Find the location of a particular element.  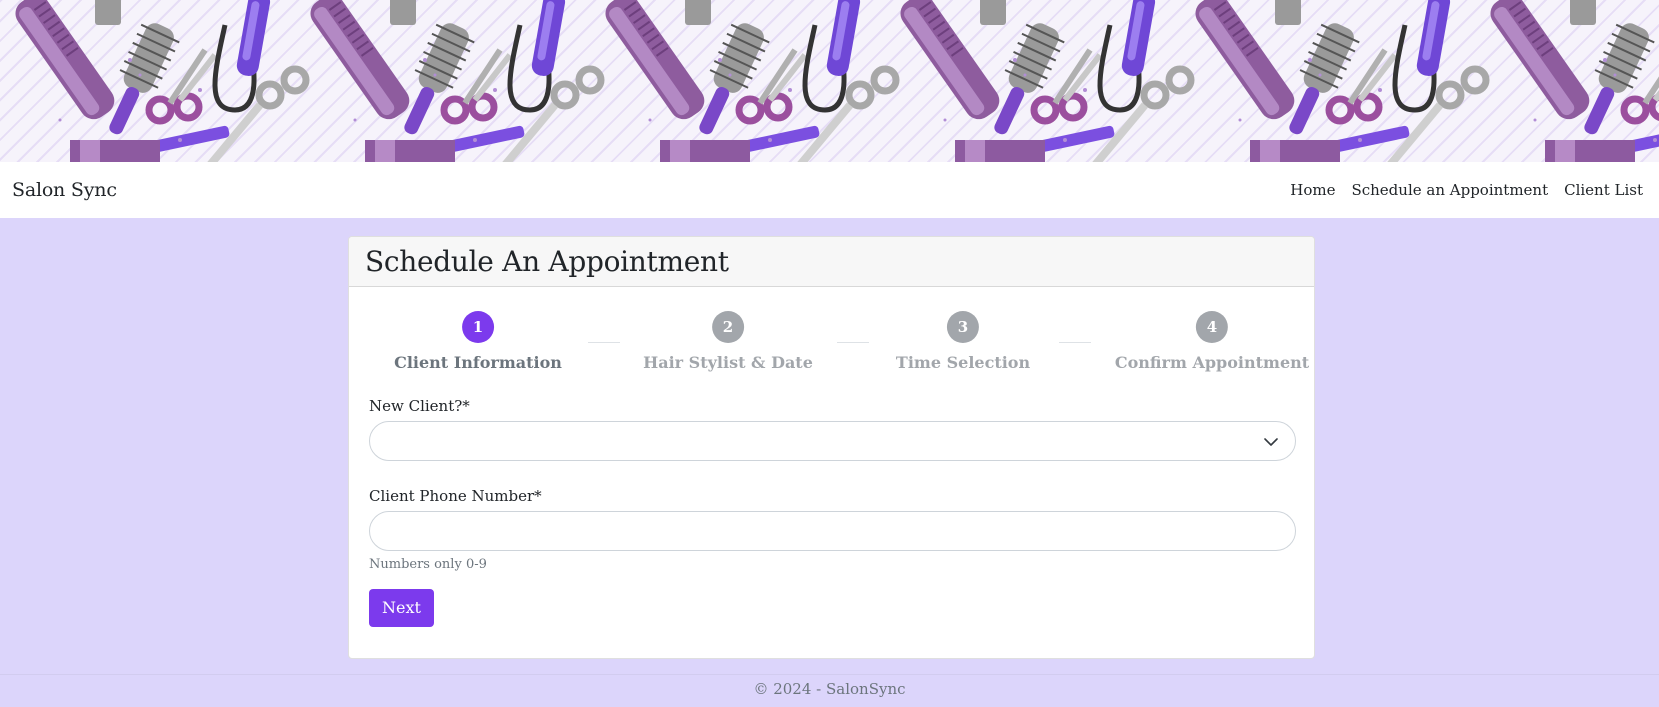

step-confirm-appointment: 4 Confirm Appointment is located at coordinates (1212, 341).